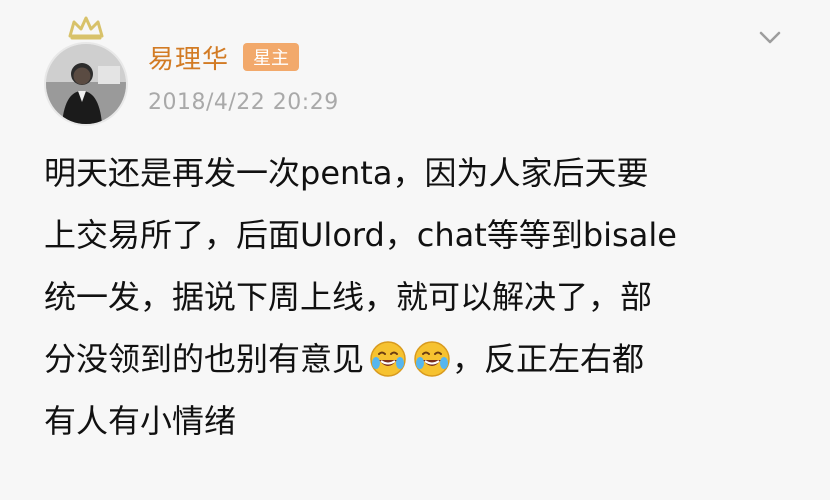  What do you see at coordinates (86, 28) in the screenshot?
I see `crown-icon` at bounding box center [86, 28].